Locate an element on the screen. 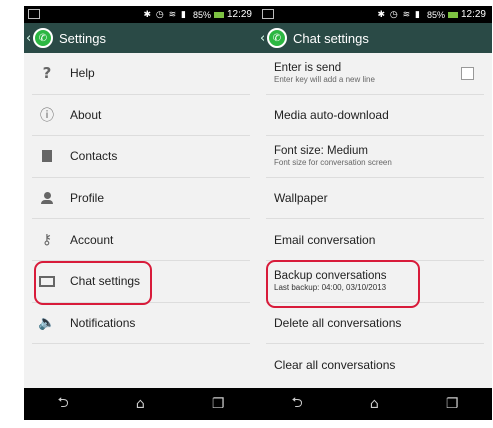  chat-setting-delete-all-conversations: Delete all conversations is located at coordinates (375, 324).